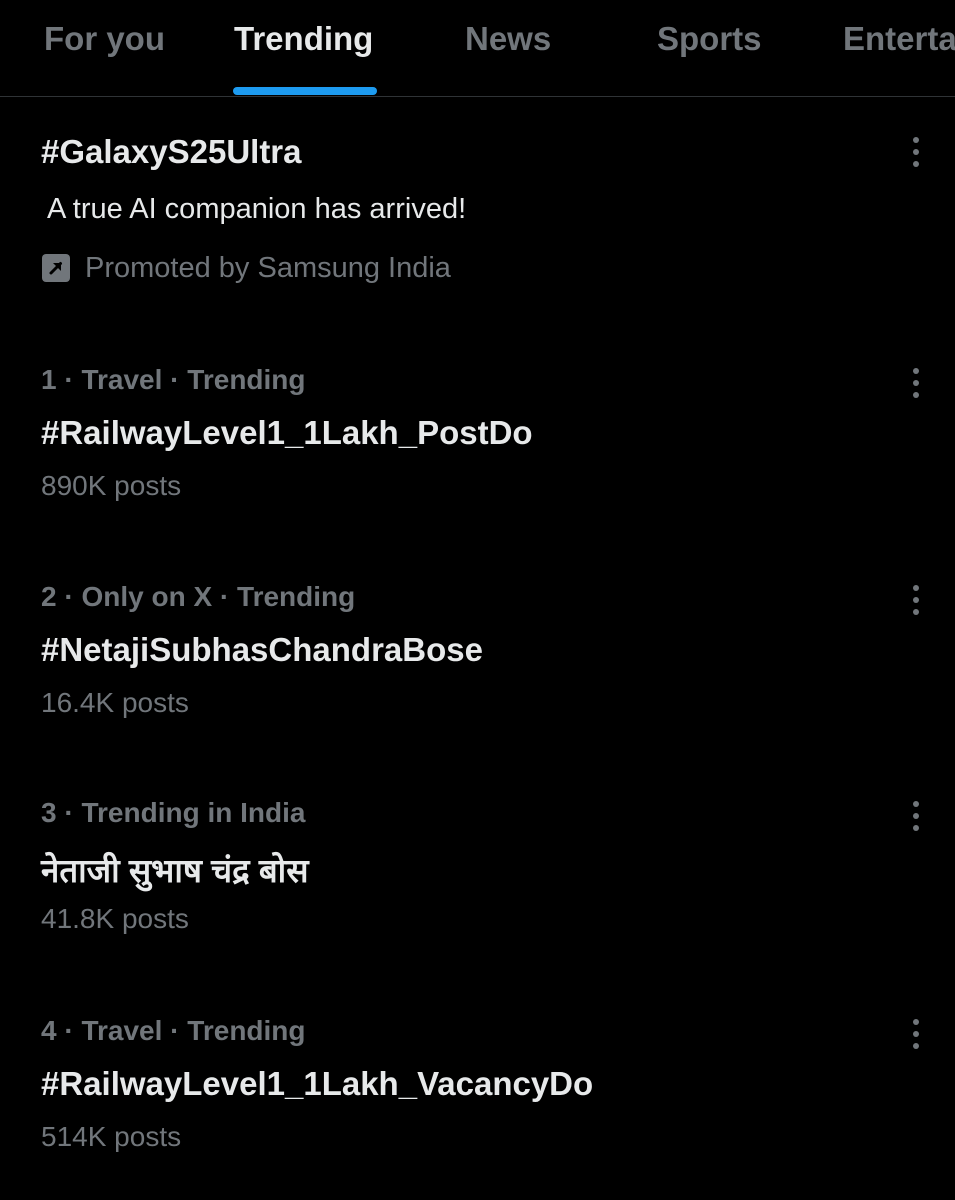  What do you see at coordinates (262, 649) in the screenshot?
I see `trend-title: #NetajiSubhasChandraBose` at bounding box center [262, 649].